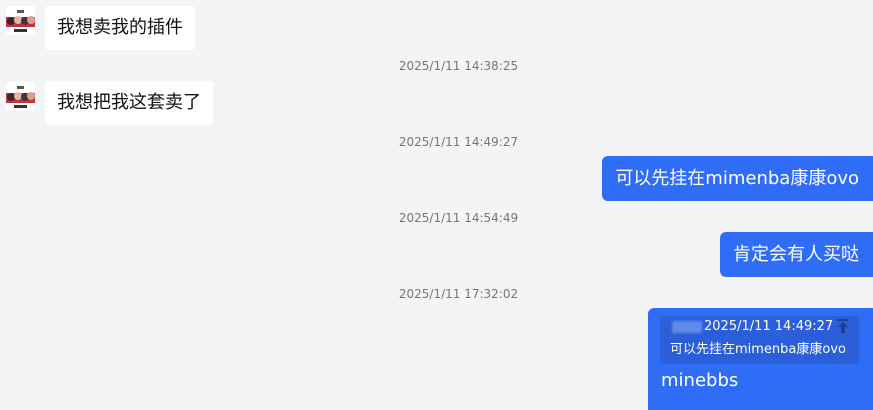 This screenshot has width=873, height=410. What do you see at coordinates (687, 327) in the screenshot?
I see `quote-sender-name-redacted` at bounding box center [687, 327].